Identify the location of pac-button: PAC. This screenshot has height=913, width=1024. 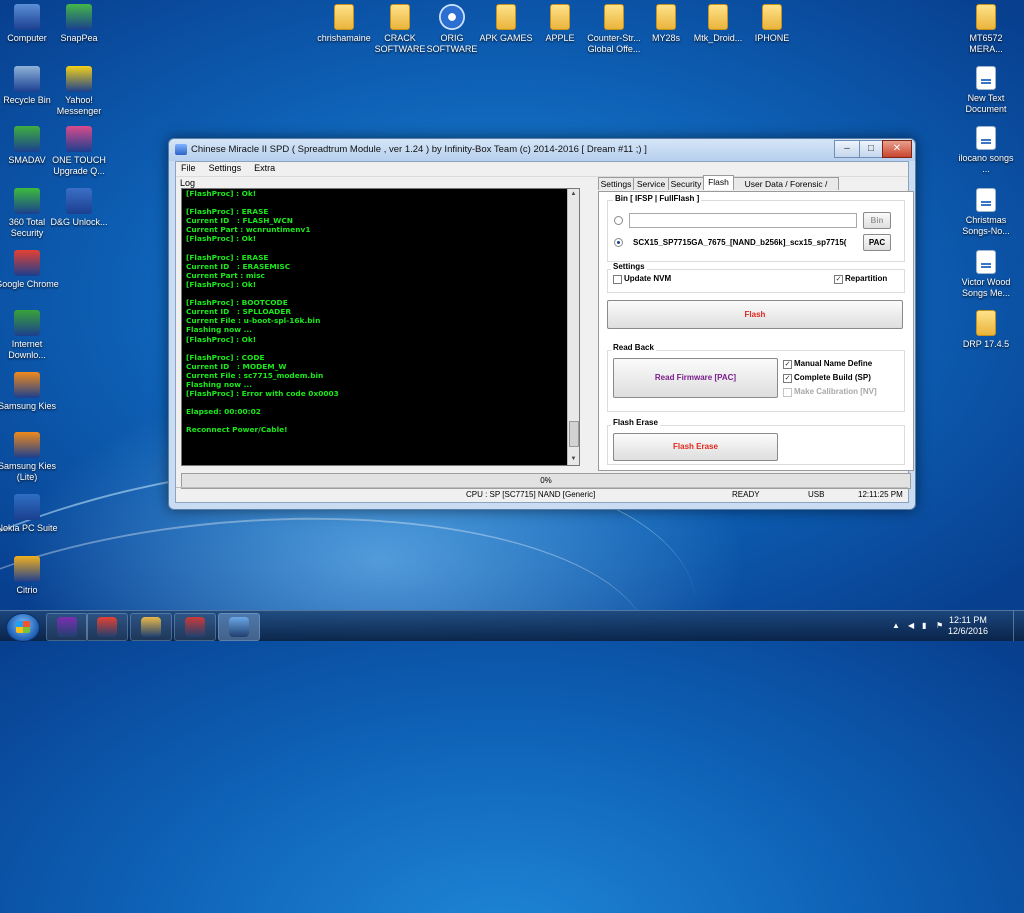
(877, 242).